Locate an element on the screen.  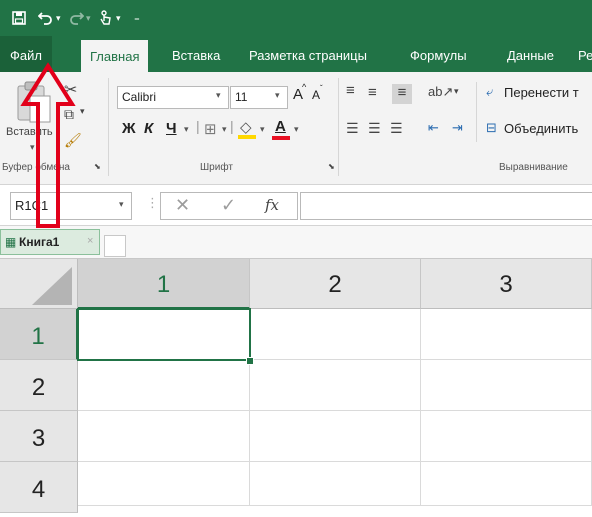
align-bottom-icon: ≡ is located at coordinates (402, 94).